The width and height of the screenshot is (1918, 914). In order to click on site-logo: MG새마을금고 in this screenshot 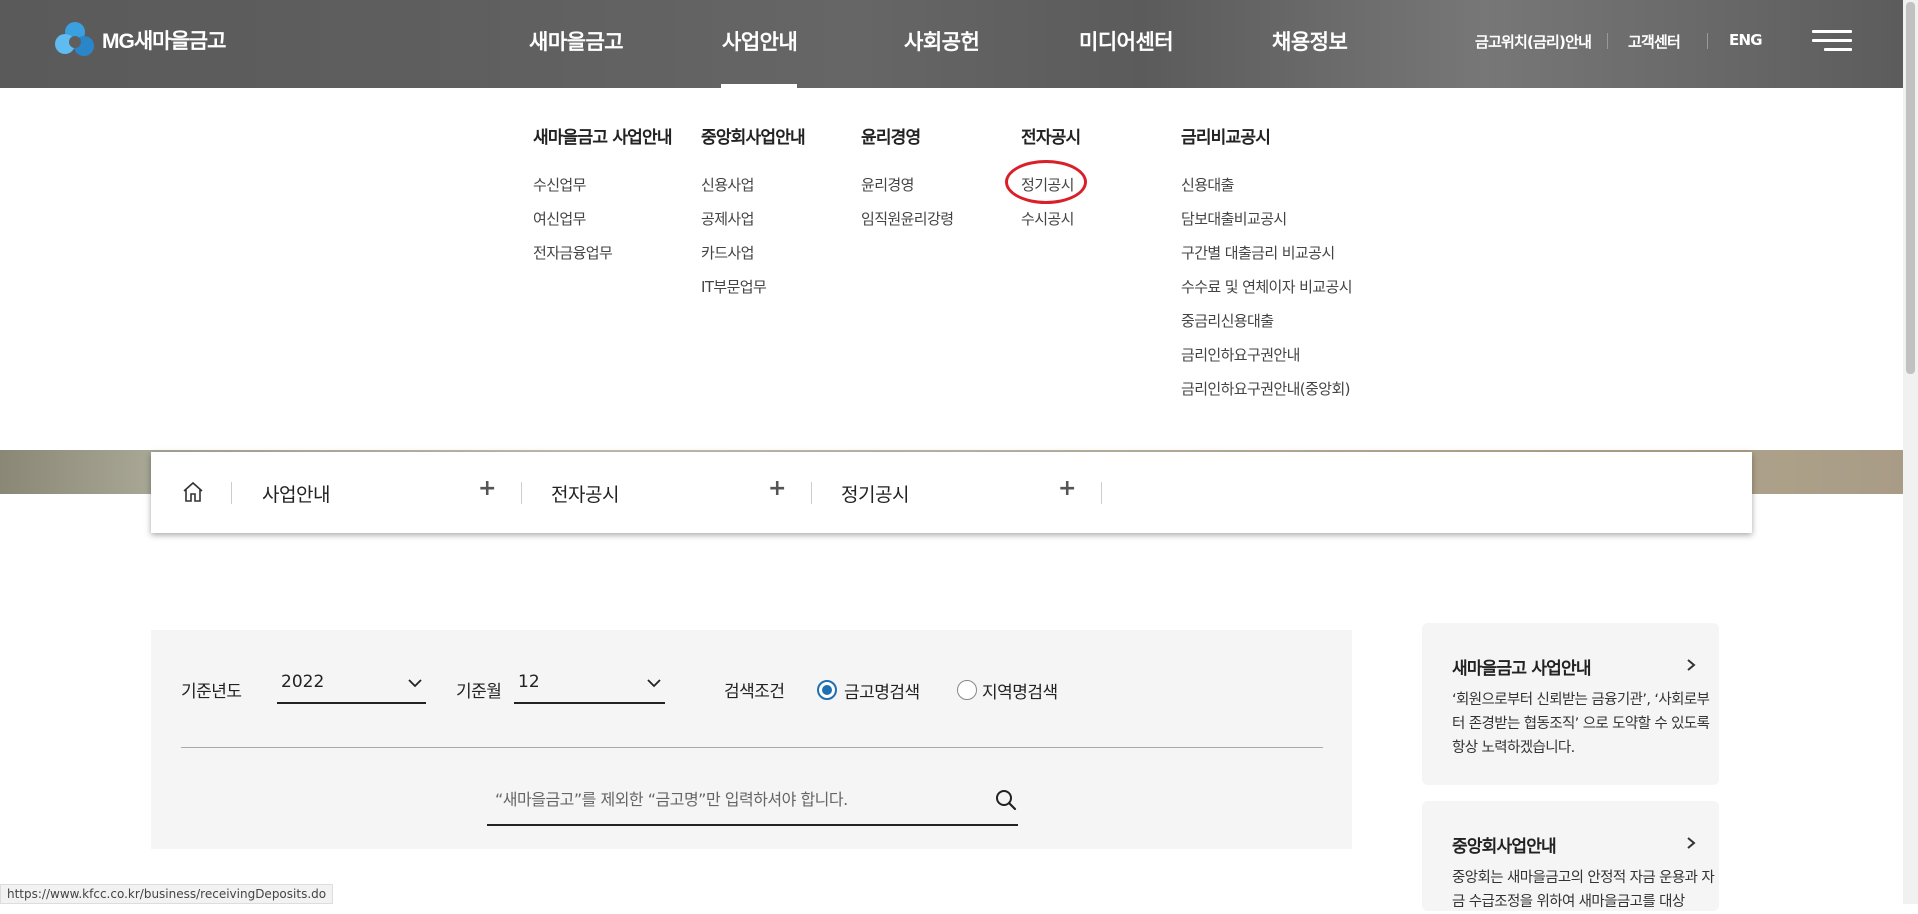, I will do `click(139, 40)`.